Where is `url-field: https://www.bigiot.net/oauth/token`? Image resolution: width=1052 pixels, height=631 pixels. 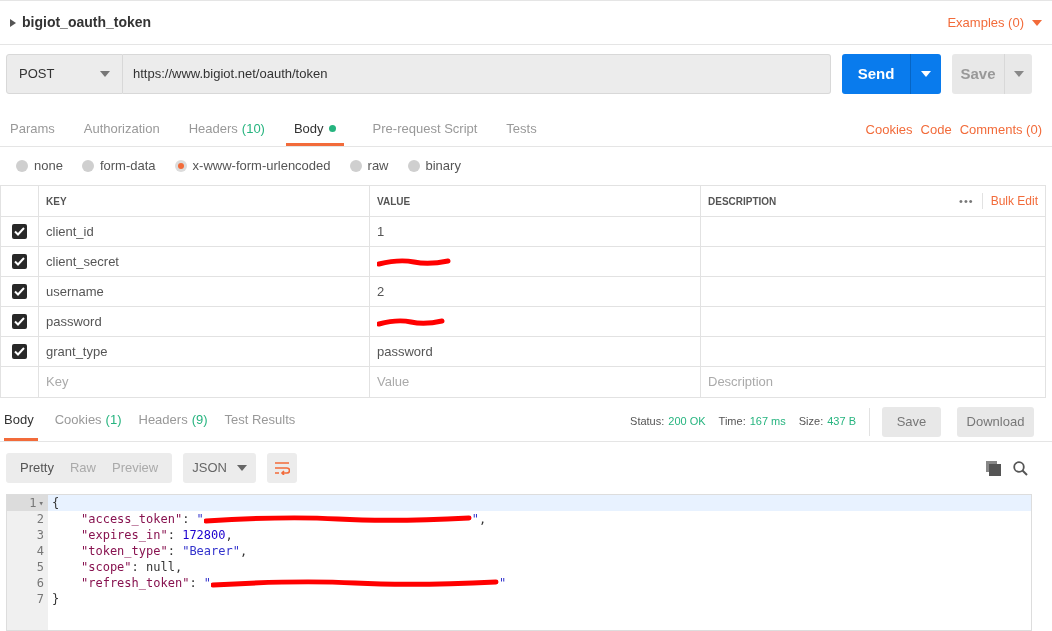
url-field: https://www.bigiot.net/oauth/token is located at coordinates (477, 74).